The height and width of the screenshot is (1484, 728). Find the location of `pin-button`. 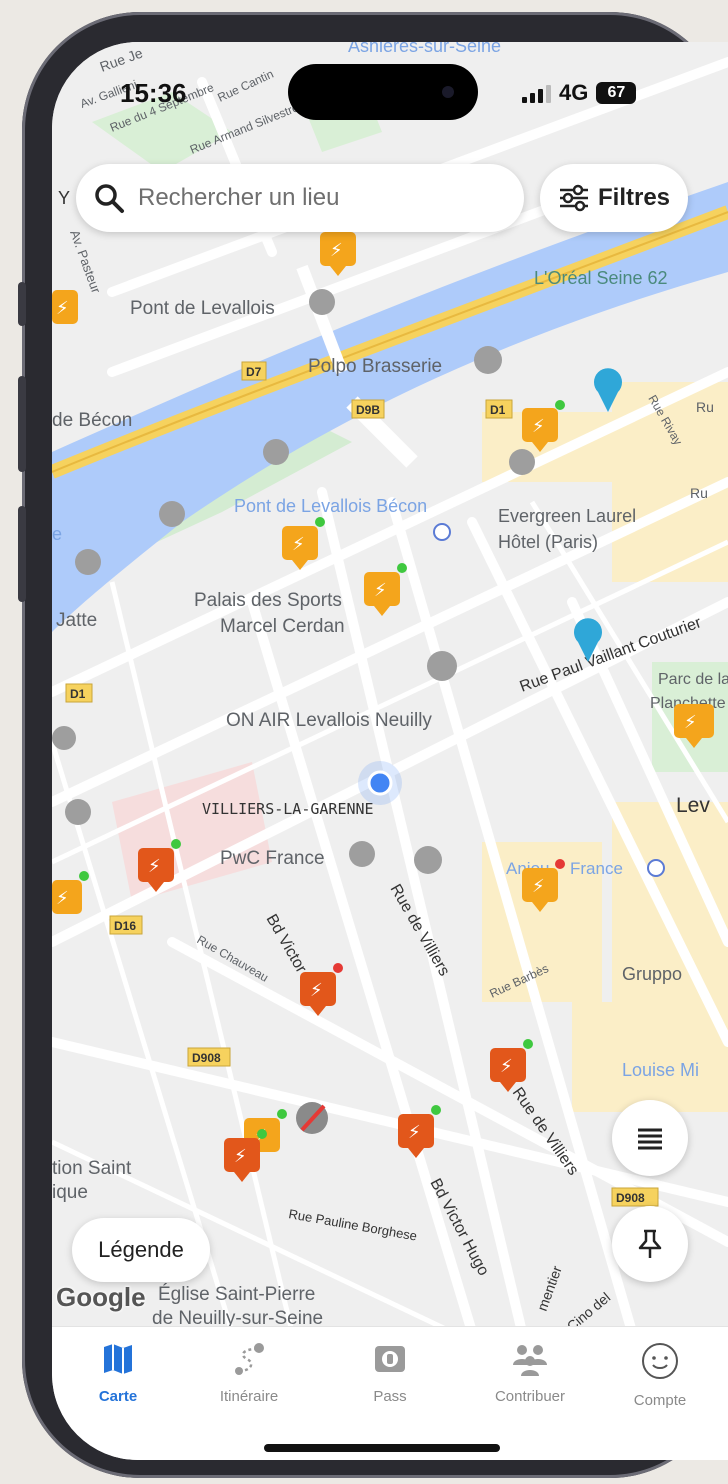

pin-button is located at coordinates (650, 1244).